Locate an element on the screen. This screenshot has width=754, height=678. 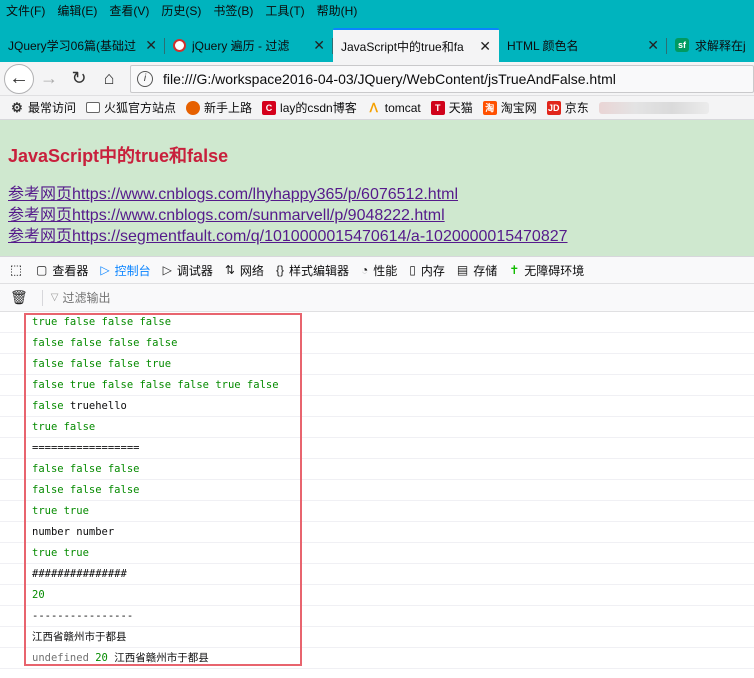
tab-label: 存储 is located at coordinates (485, 270).